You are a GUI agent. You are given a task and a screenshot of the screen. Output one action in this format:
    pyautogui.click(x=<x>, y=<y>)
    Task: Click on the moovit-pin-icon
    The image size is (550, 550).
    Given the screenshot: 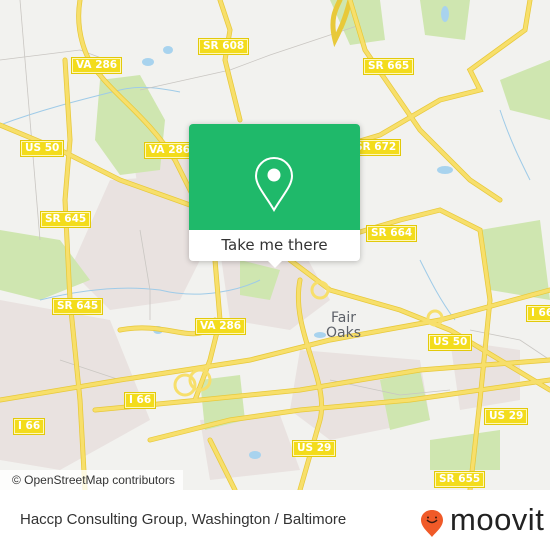 What is the action you would take?
    pyautogui.click(x=432, y=523)
    